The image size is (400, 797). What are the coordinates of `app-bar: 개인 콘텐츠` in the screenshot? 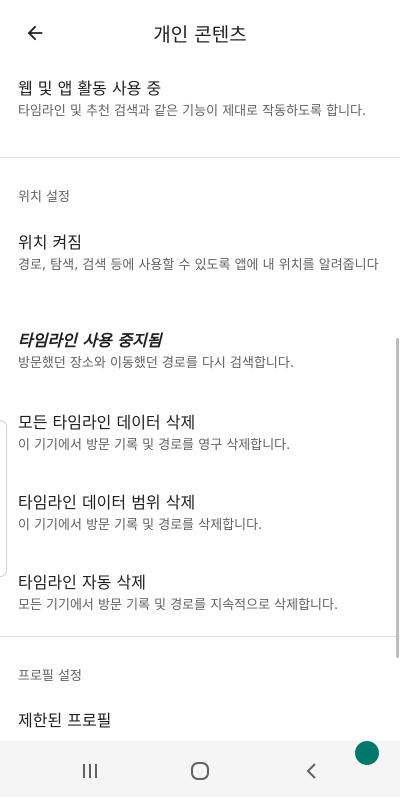 It's located at (200, 32).